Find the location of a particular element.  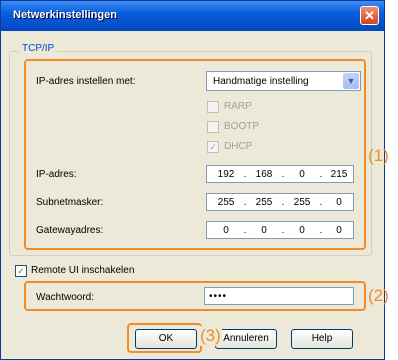

callout-3: (3) is located at coordinates (210, 336).